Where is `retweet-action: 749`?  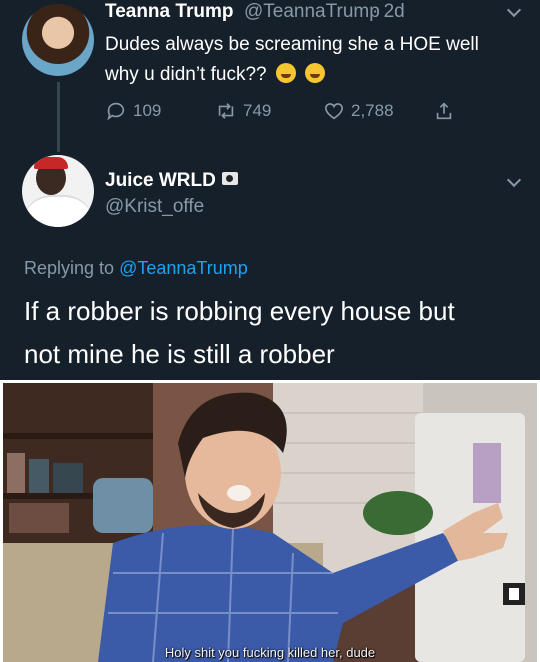 retweet-action: 749 is located at coordinates (243, 111).